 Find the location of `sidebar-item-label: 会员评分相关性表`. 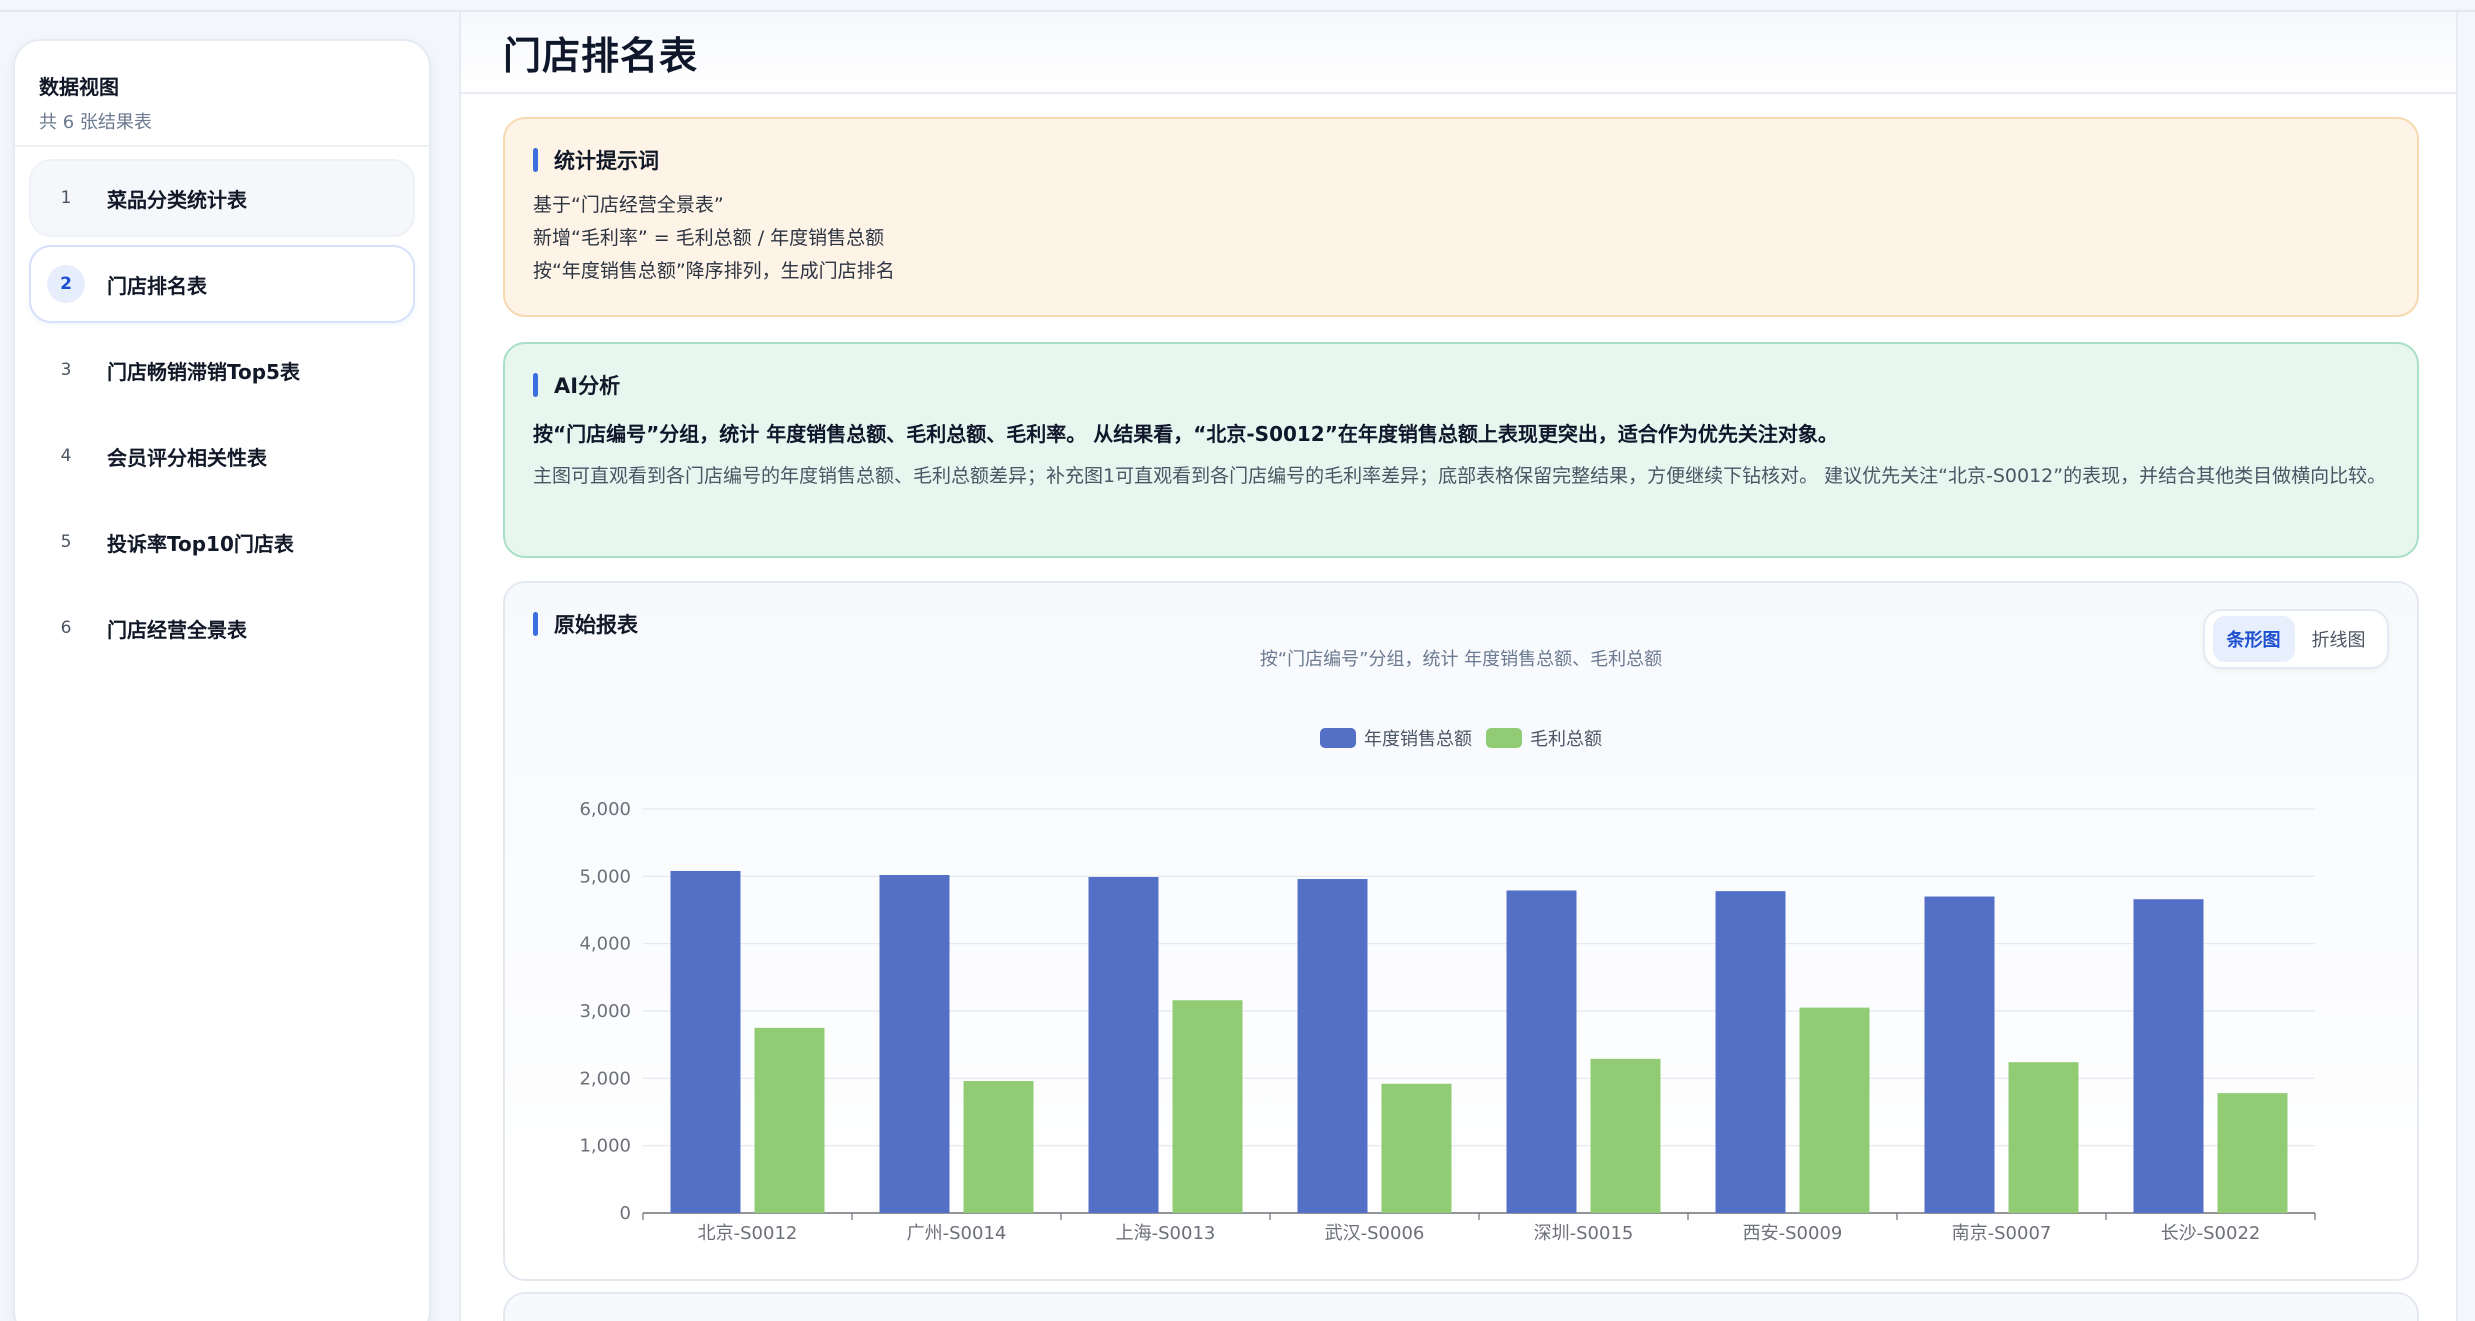

sidebar-item-label: 会员评分相关性表 is located at coordinates (187, 457).